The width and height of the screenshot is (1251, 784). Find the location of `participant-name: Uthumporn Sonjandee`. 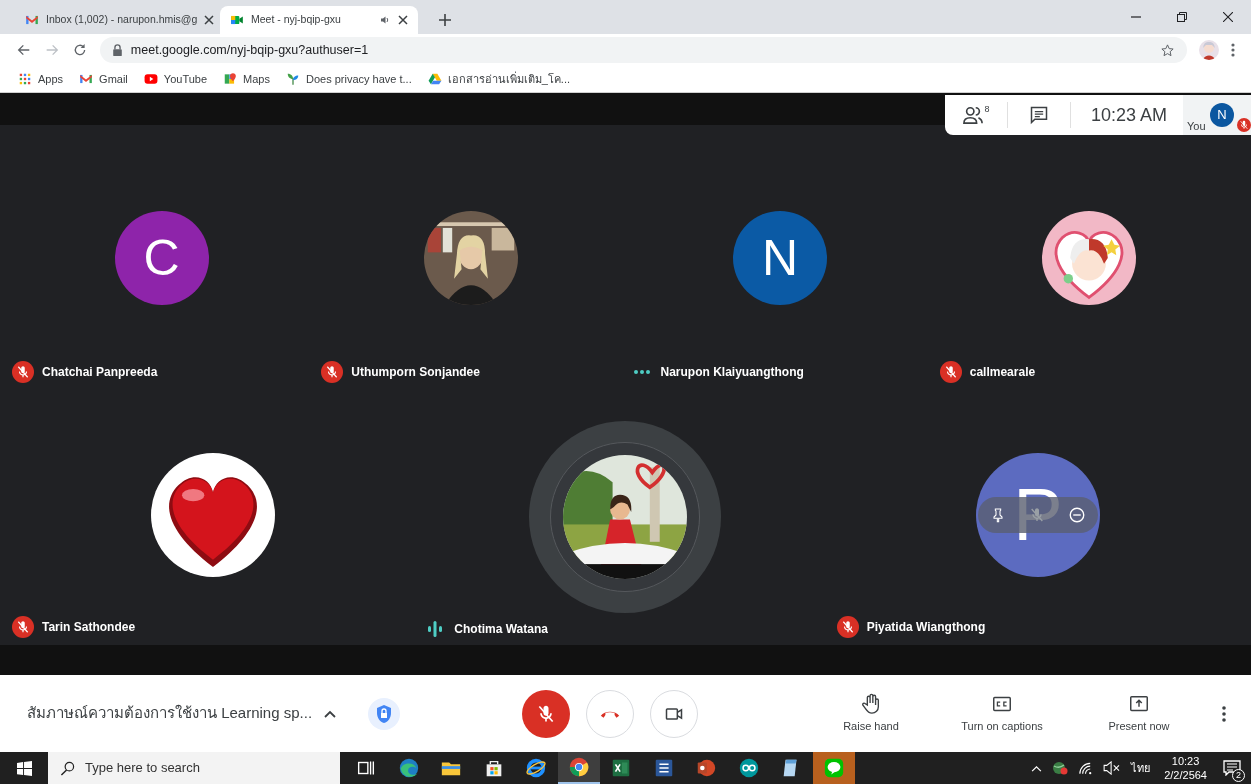

participant-name: Uthumporn Sonjandee is located at coordinates (415, 372).